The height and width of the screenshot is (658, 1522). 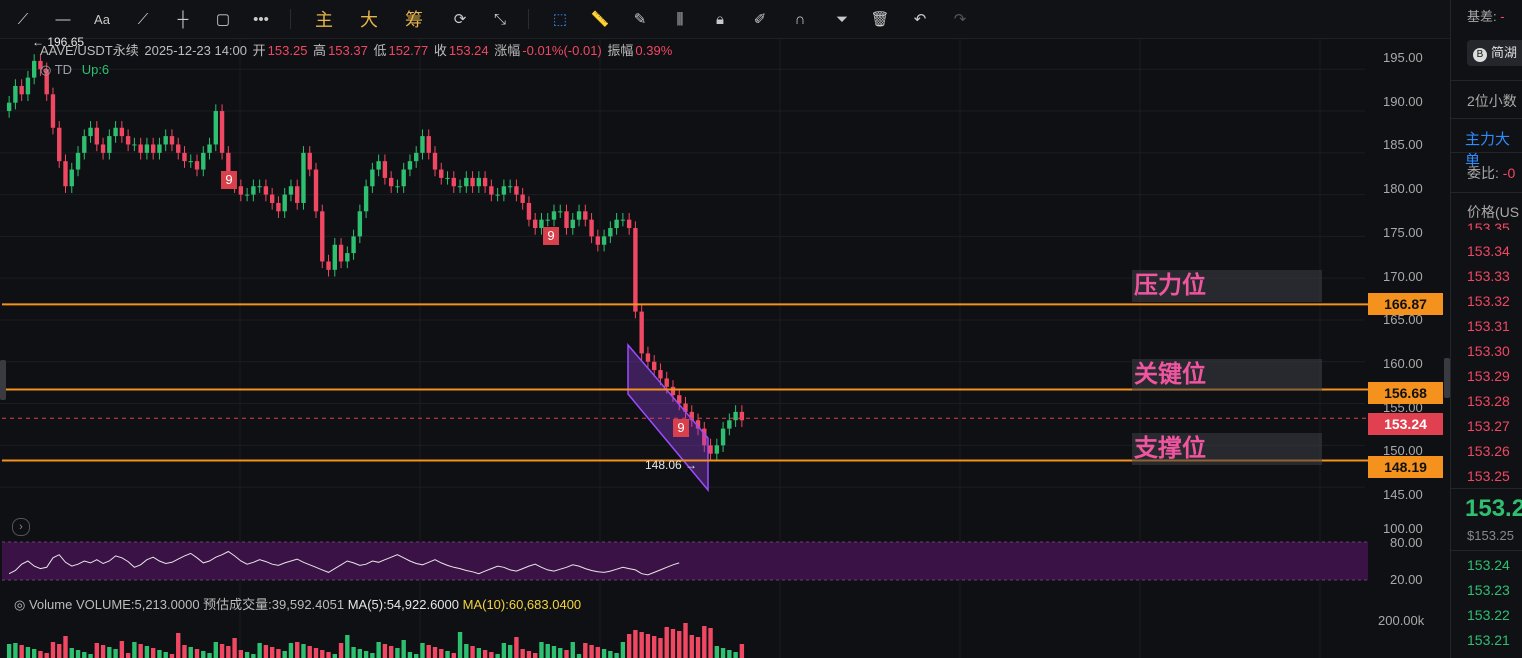 What do you see at coordinates (1488, 251) in the screenshot?
I see `ask-price: 153.34` at bounding box center [1488, 251].